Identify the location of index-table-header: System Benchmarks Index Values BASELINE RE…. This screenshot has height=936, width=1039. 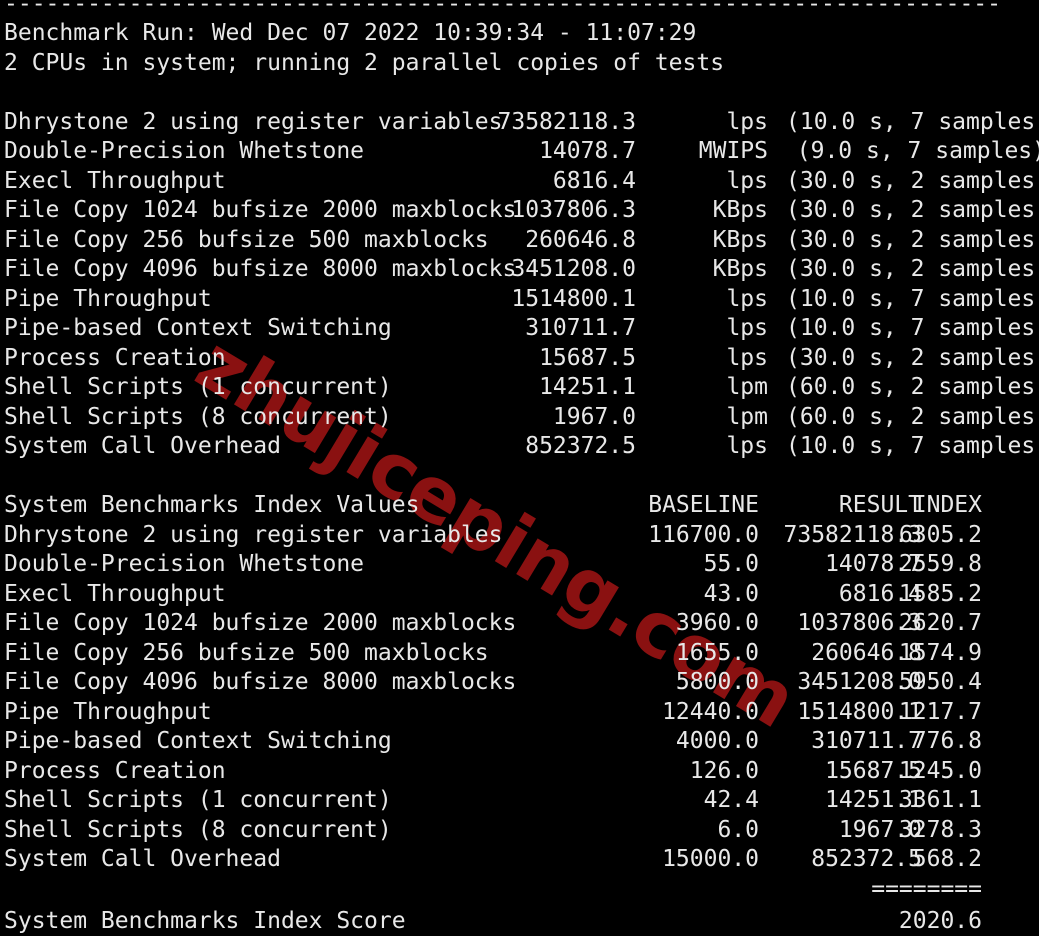
(519, 506).